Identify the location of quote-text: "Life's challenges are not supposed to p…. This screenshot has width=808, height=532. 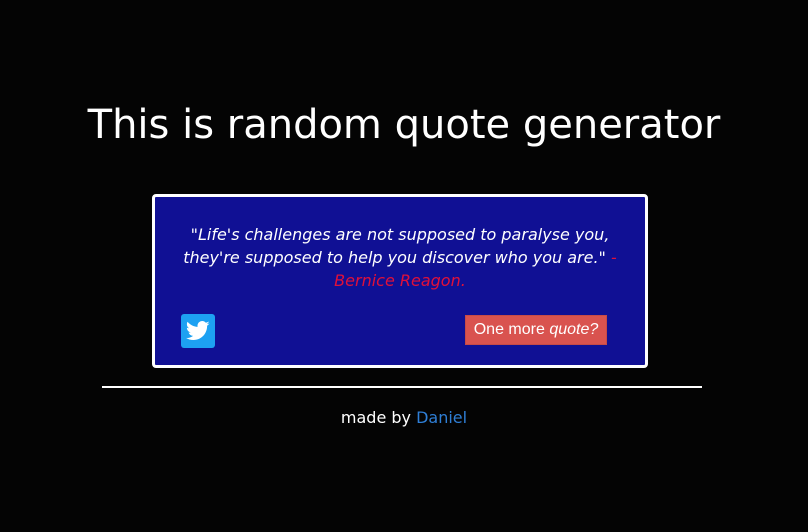
(396, 246).